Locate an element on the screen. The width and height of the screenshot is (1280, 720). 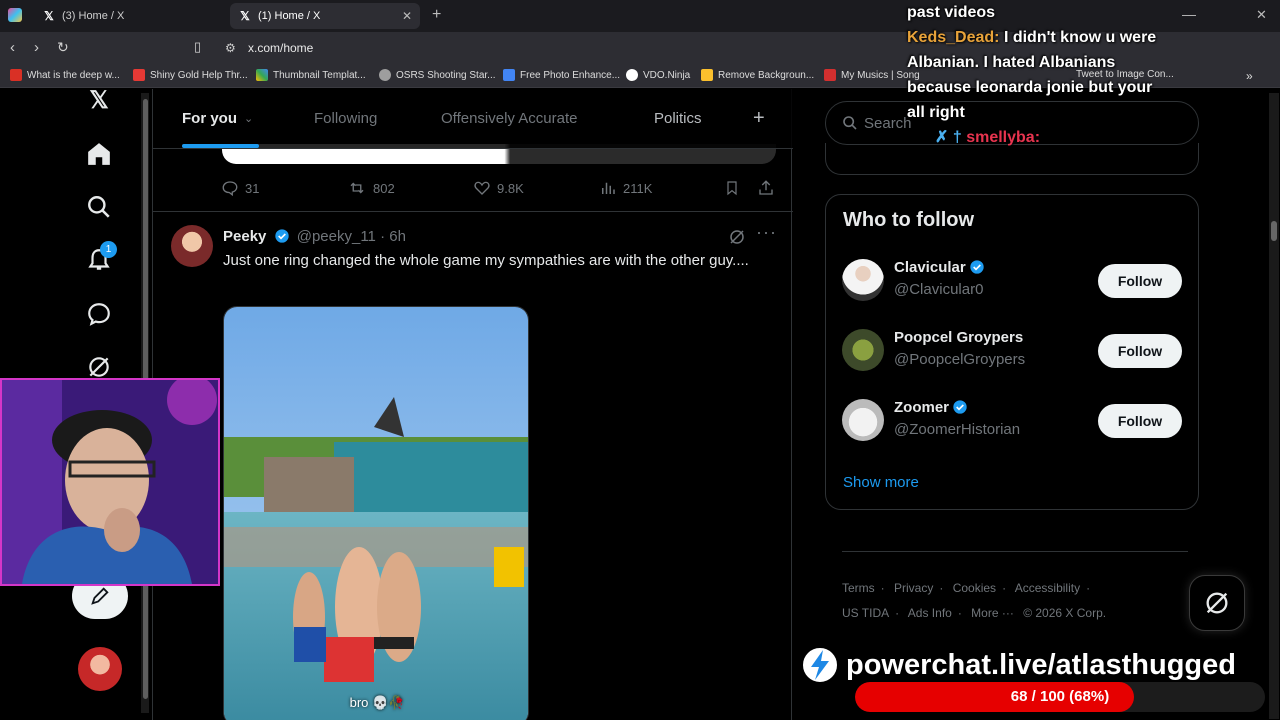
bookmark-item: My Musics | Song is located at coordinates (872, 75).